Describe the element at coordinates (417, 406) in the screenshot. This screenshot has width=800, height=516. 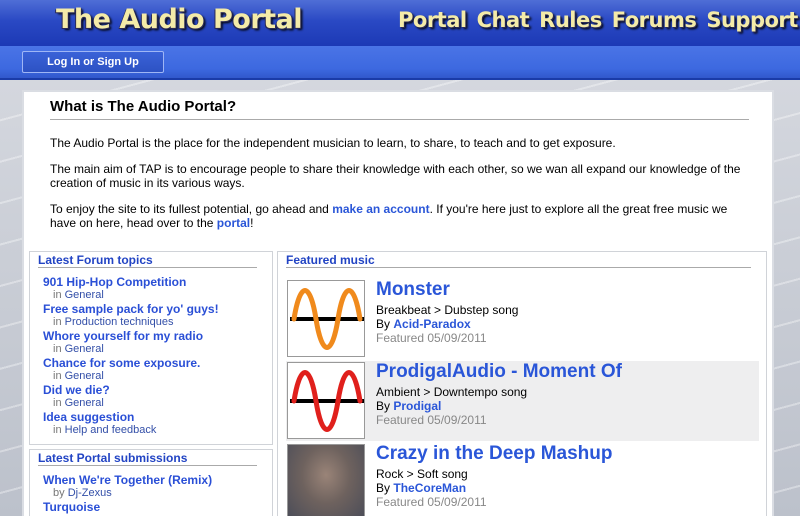
I see `track-artist-link: Prodigal` at that location.